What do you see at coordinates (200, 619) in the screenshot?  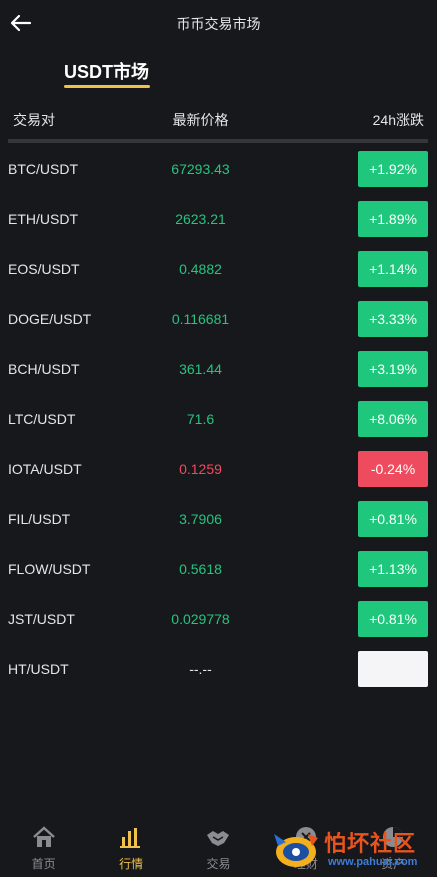 I see `last-price: 0.029778` at bounding box center [200, 619].